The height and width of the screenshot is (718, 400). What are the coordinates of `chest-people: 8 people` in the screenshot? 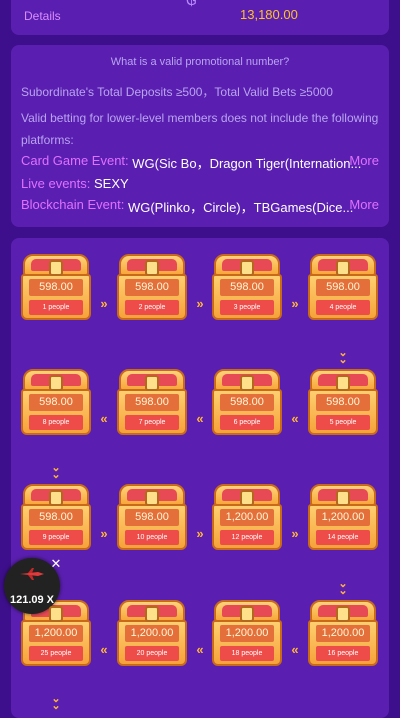 It's located at (56, 422).